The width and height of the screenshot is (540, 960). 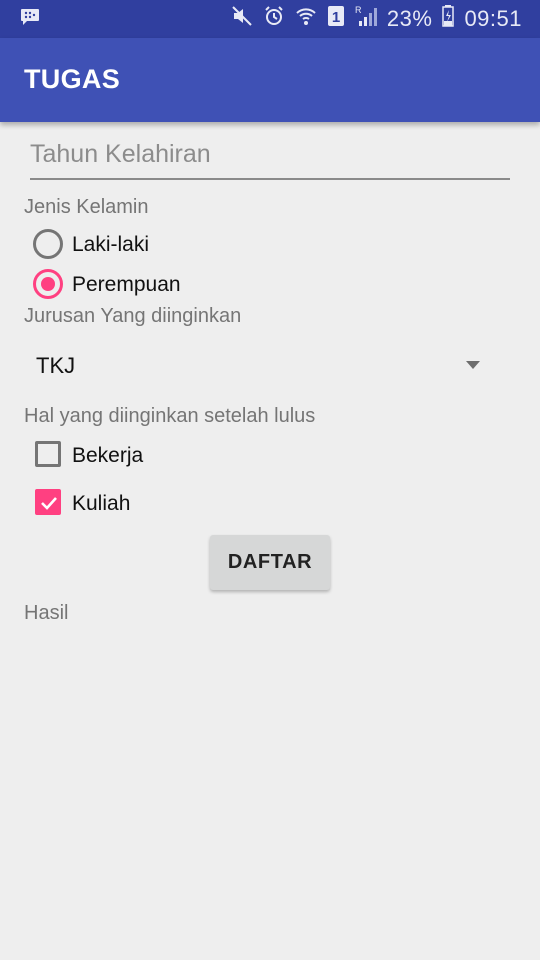 I want to click on mute-icon, so click(x=242, y=19).